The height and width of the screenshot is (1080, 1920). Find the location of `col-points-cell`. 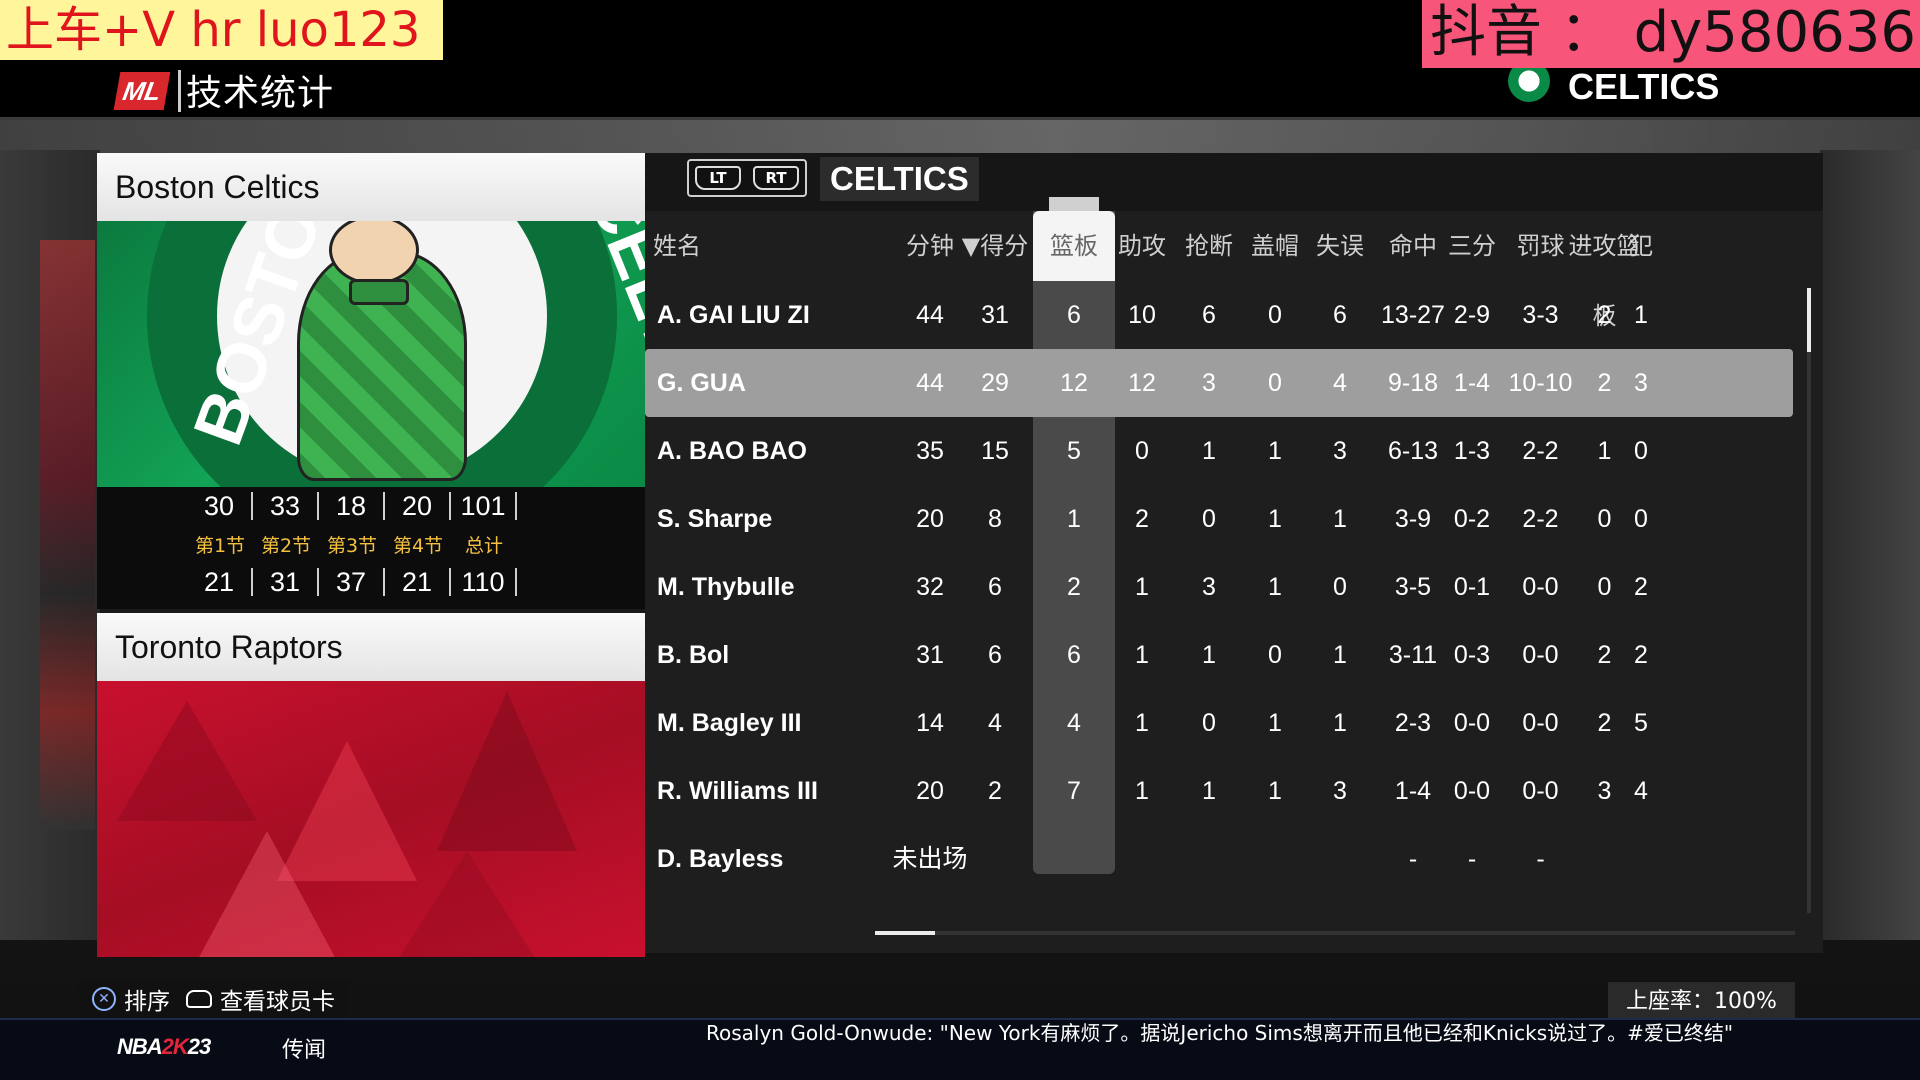

col-points-cell is located at coordinates (995, 850).